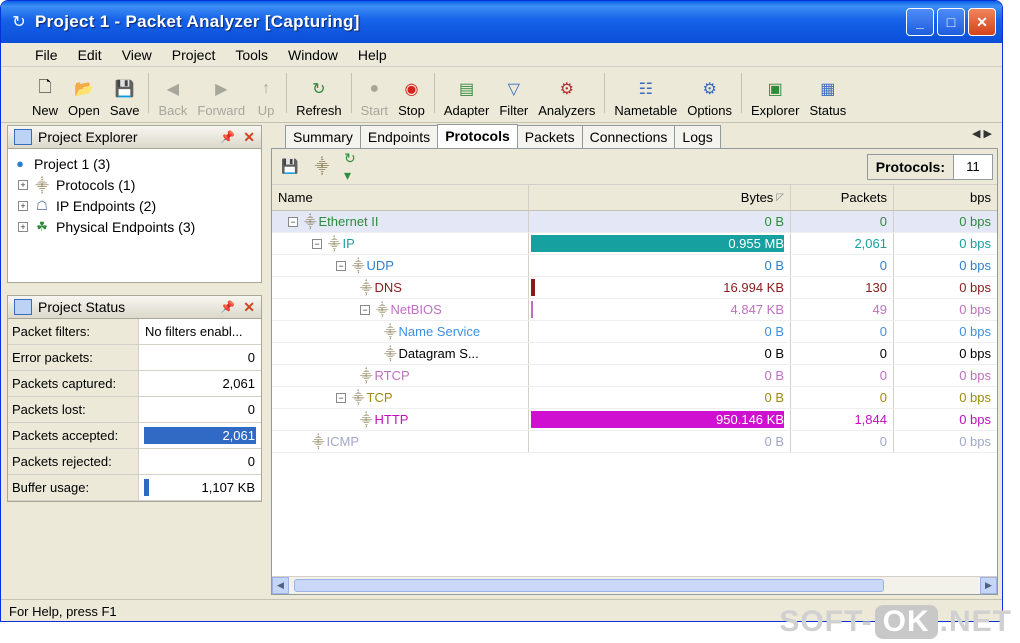 Image resolution: width=1020 pixels, height=643 pixels. Describe the element at coordinates (660, 197) in the screenshot. I see `column-bytes: Bytes ◸` at that location.